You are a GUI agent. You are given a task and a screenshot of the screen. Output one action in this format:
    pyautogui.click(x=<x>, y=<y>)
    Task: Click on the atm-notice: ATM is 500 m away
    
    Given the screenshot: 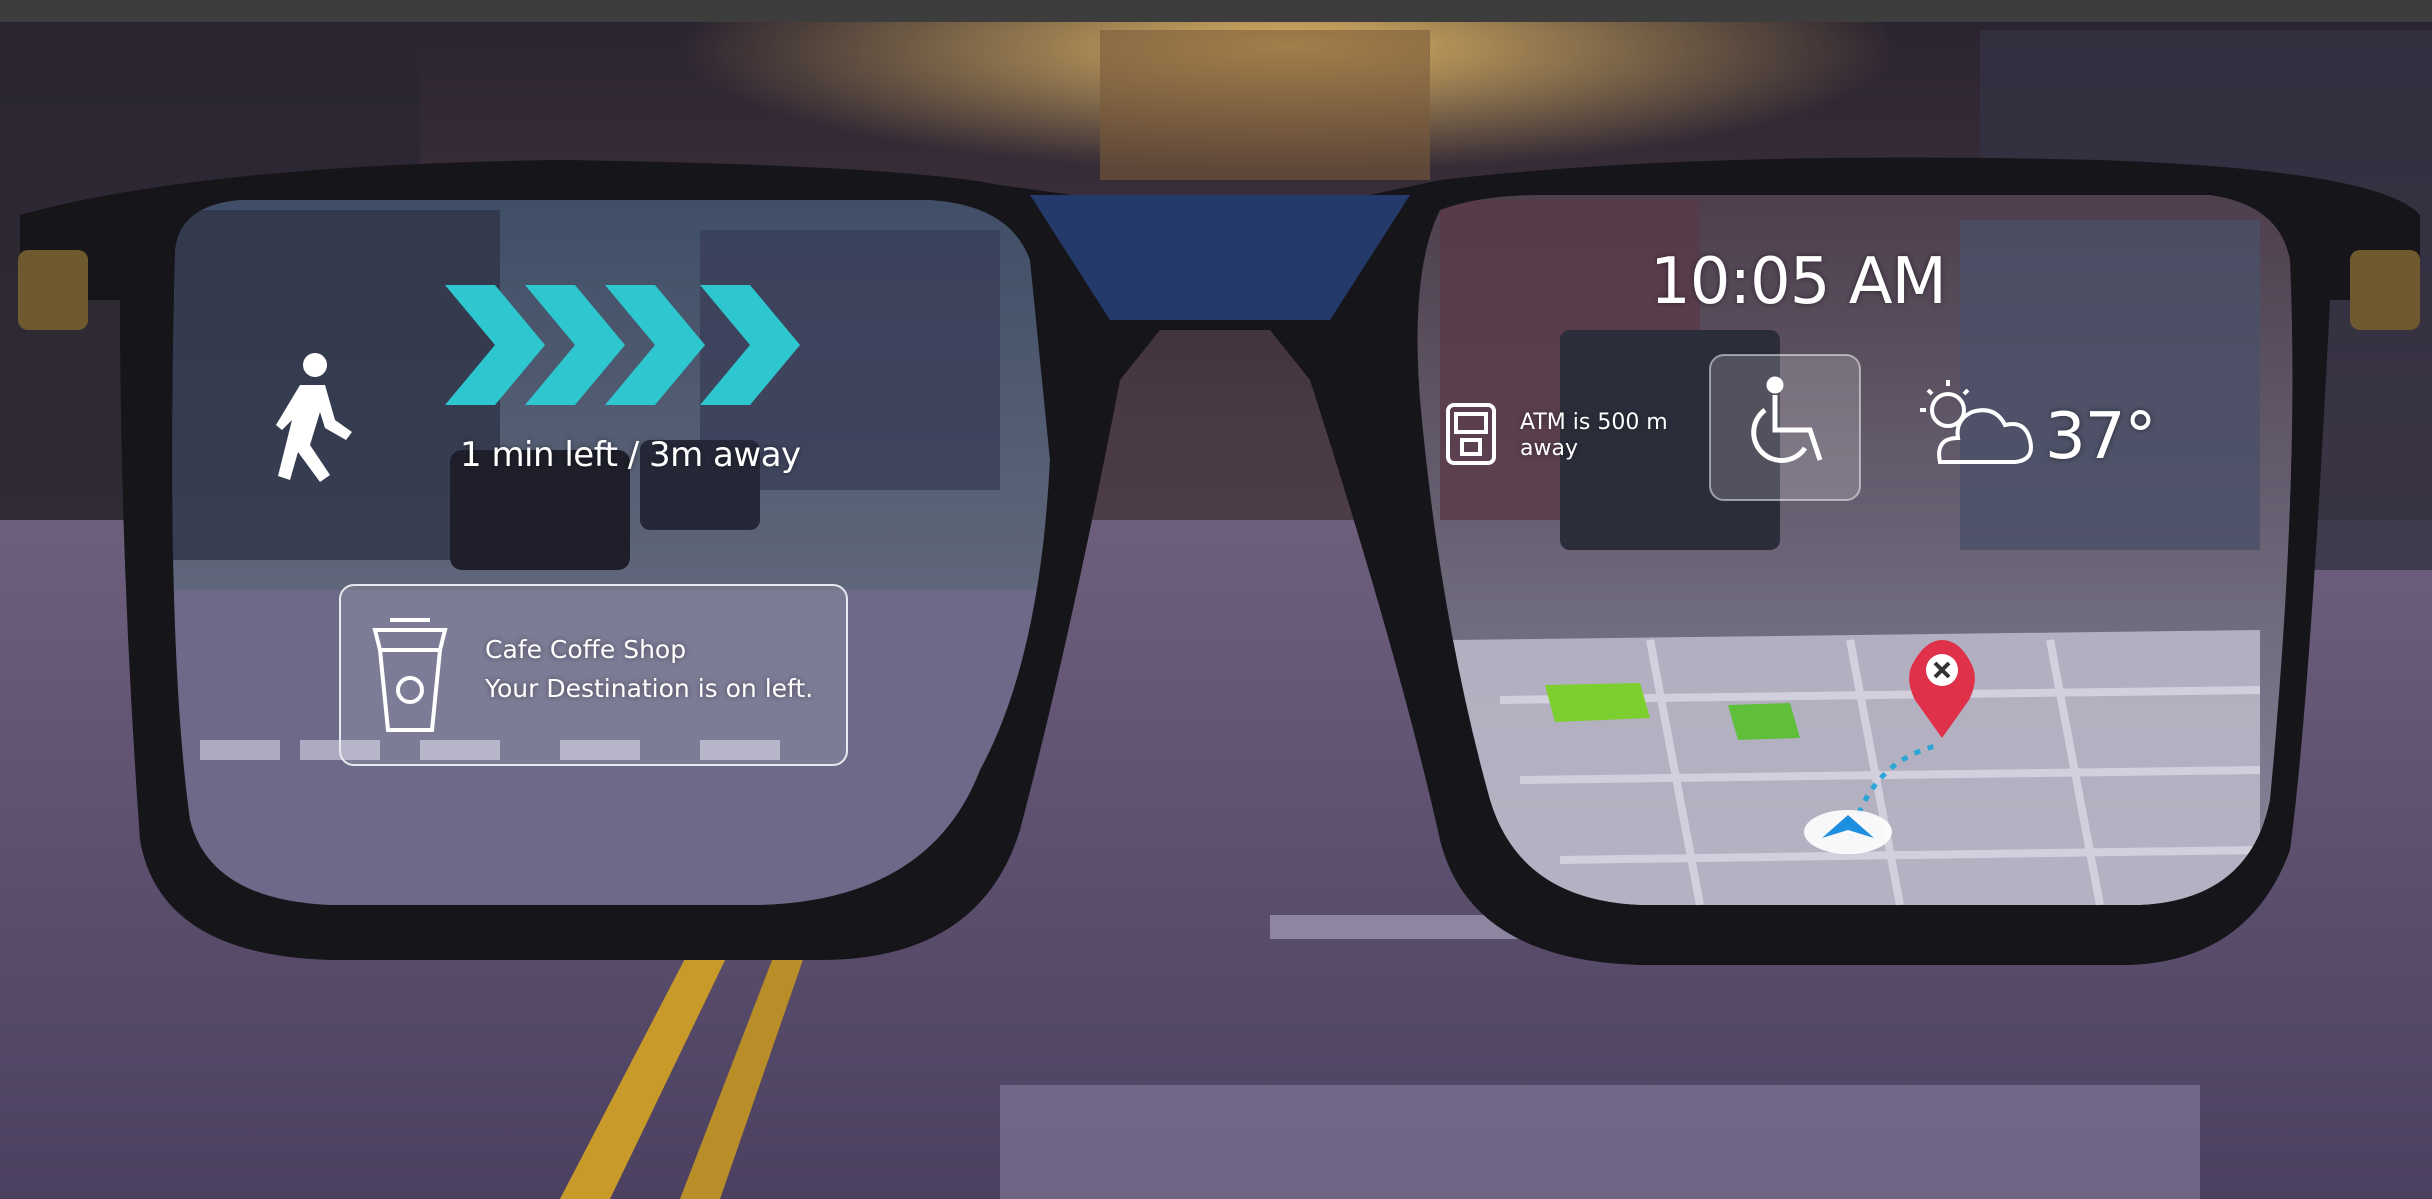 What is the action you would take?
    pyautogui.click(x=1594, y=435)
    